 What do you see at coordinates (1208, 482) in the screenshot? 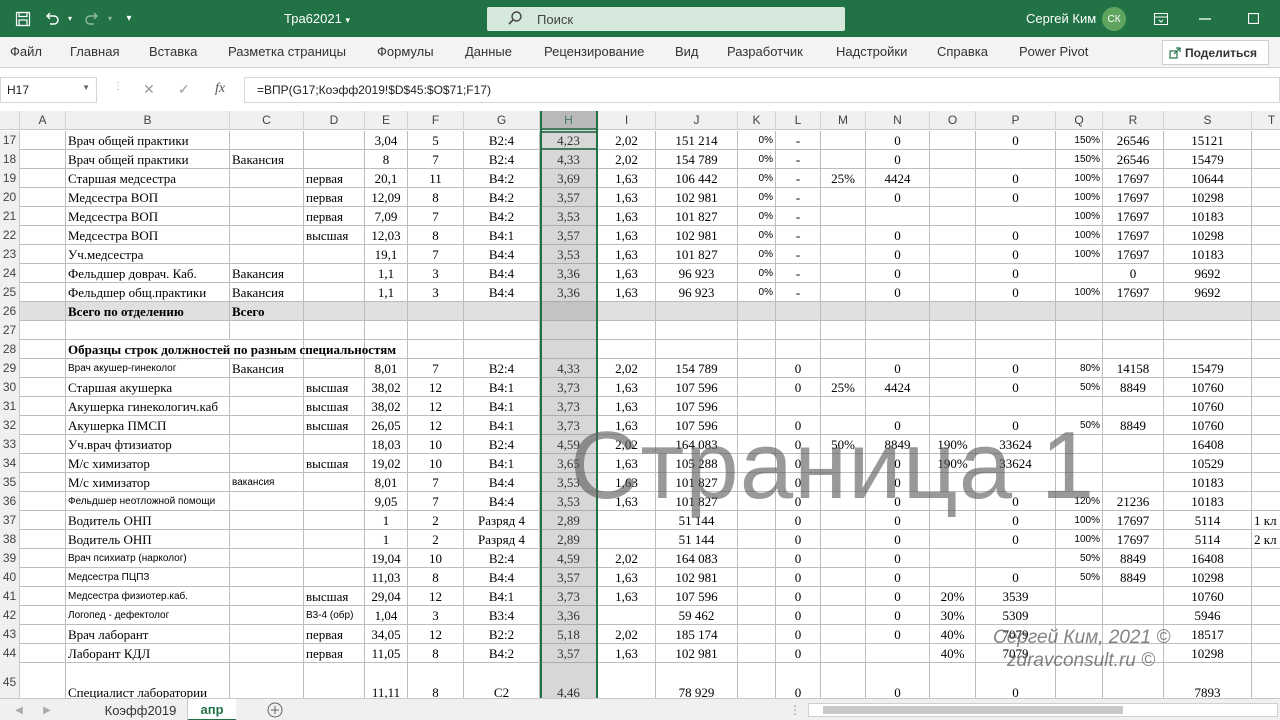
I see `cell-s35: 10183` at bounding box center [1208, 482].